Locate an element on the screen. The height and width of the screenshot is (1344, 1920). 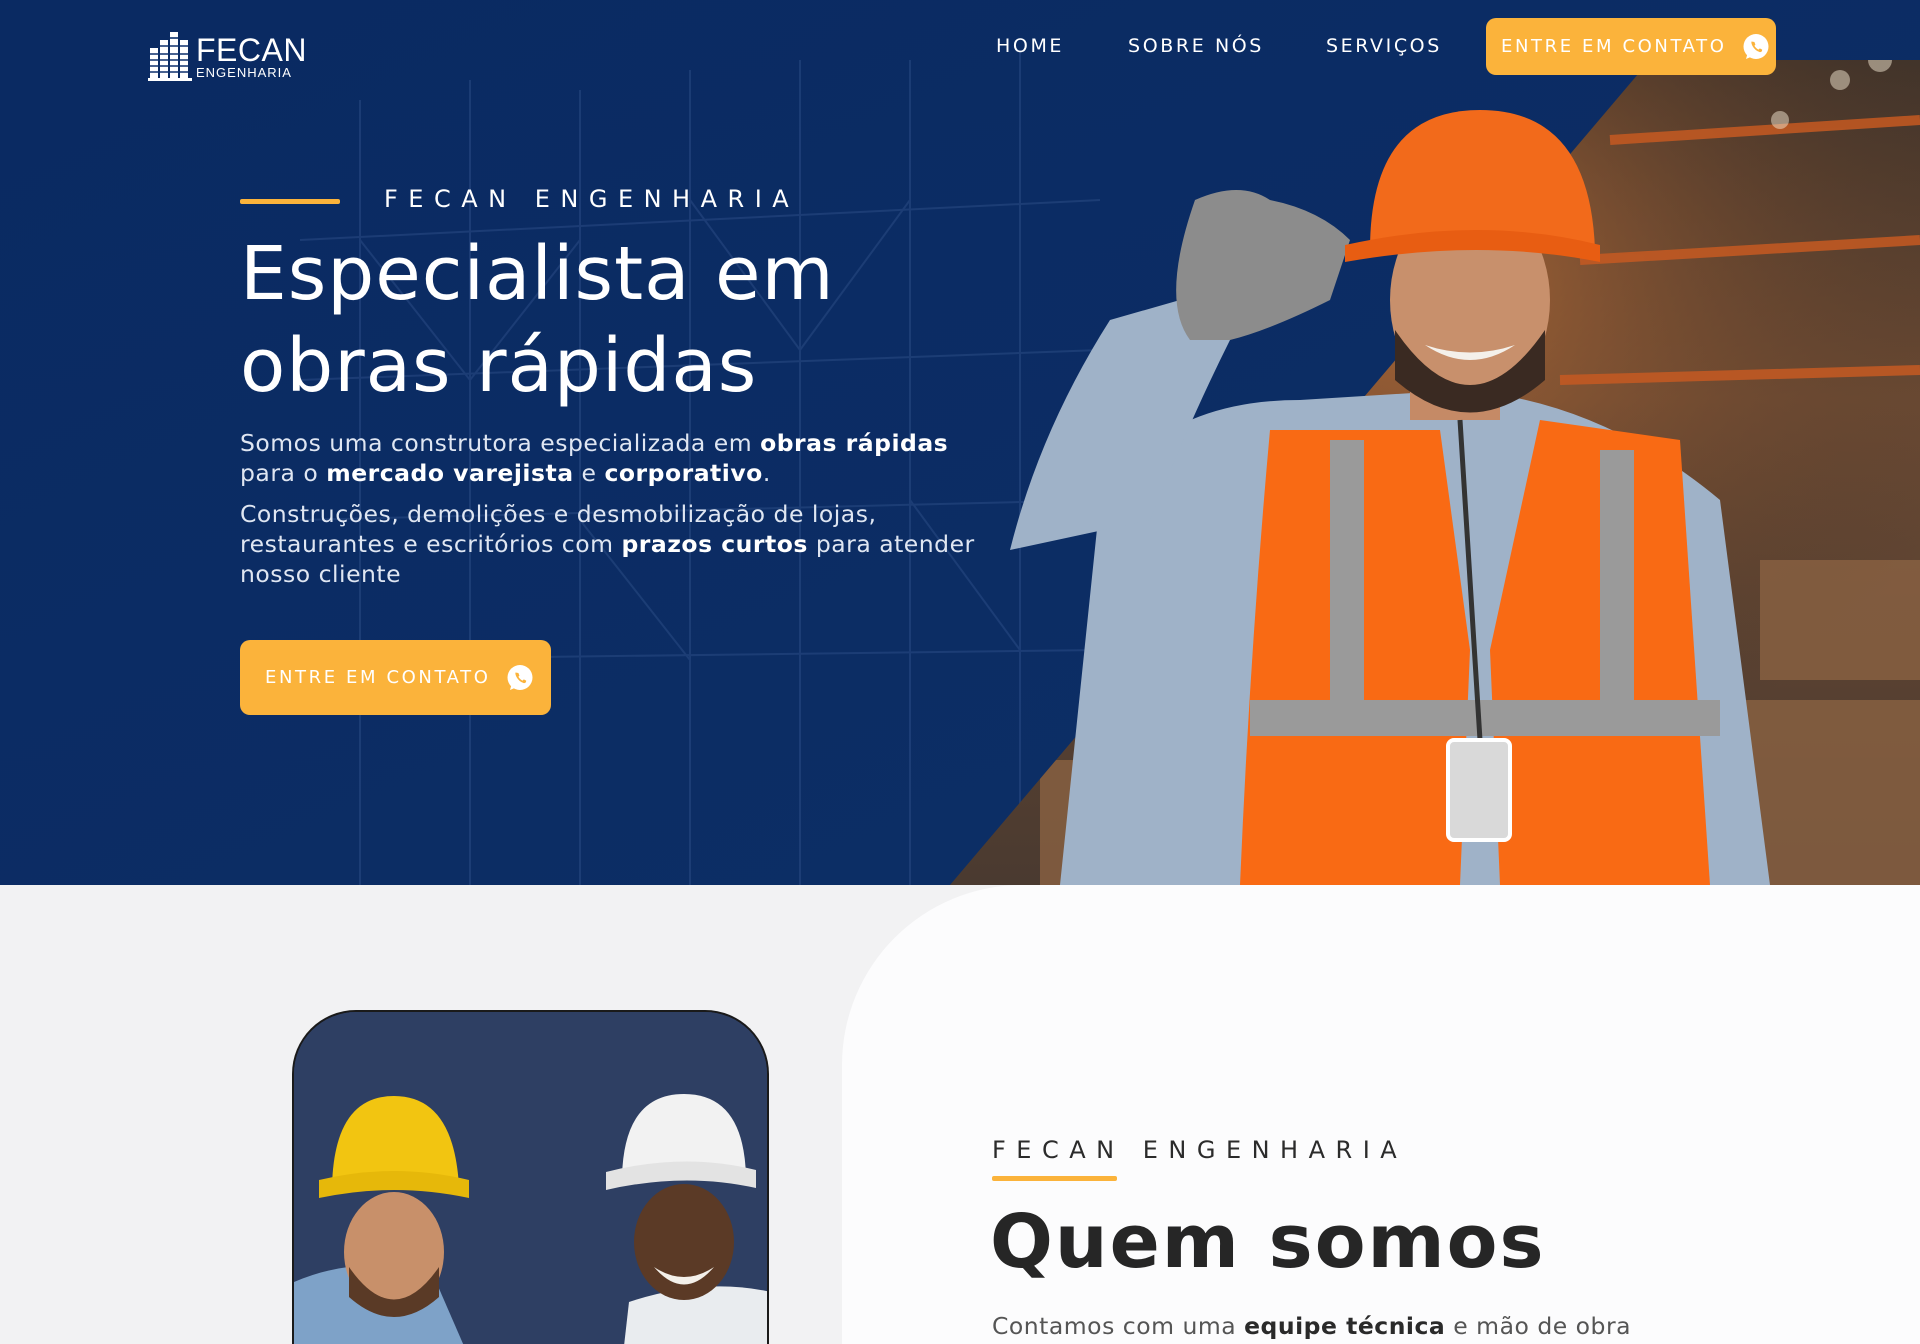
highlight-text: equipe técnica is located at coordinates (1345, 1326).